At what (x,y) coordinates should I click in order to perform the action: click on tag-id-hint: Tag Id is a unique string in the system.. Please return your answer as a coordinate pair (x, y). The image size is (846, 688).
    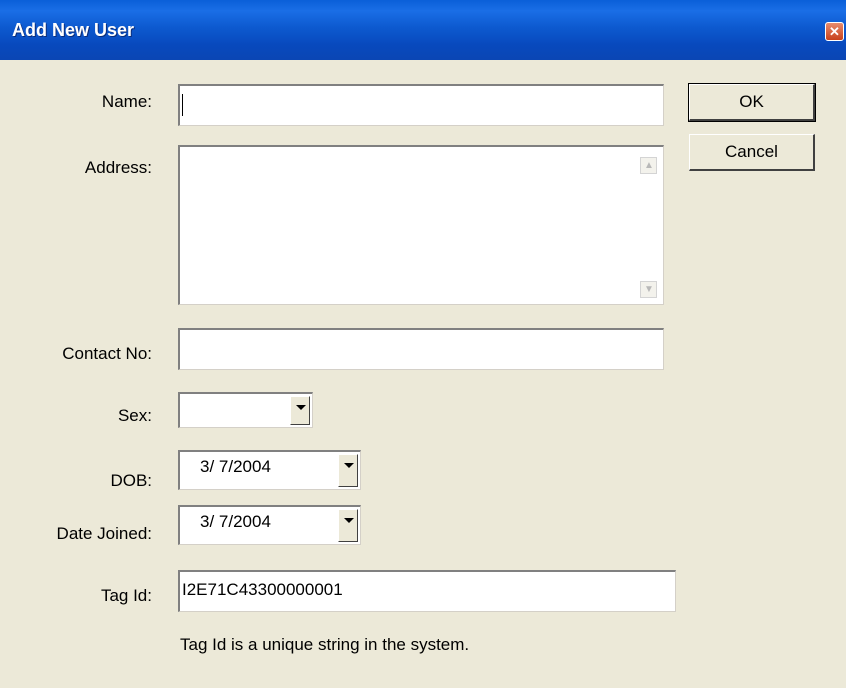
    Looking at the image, I should click on (325, 644).